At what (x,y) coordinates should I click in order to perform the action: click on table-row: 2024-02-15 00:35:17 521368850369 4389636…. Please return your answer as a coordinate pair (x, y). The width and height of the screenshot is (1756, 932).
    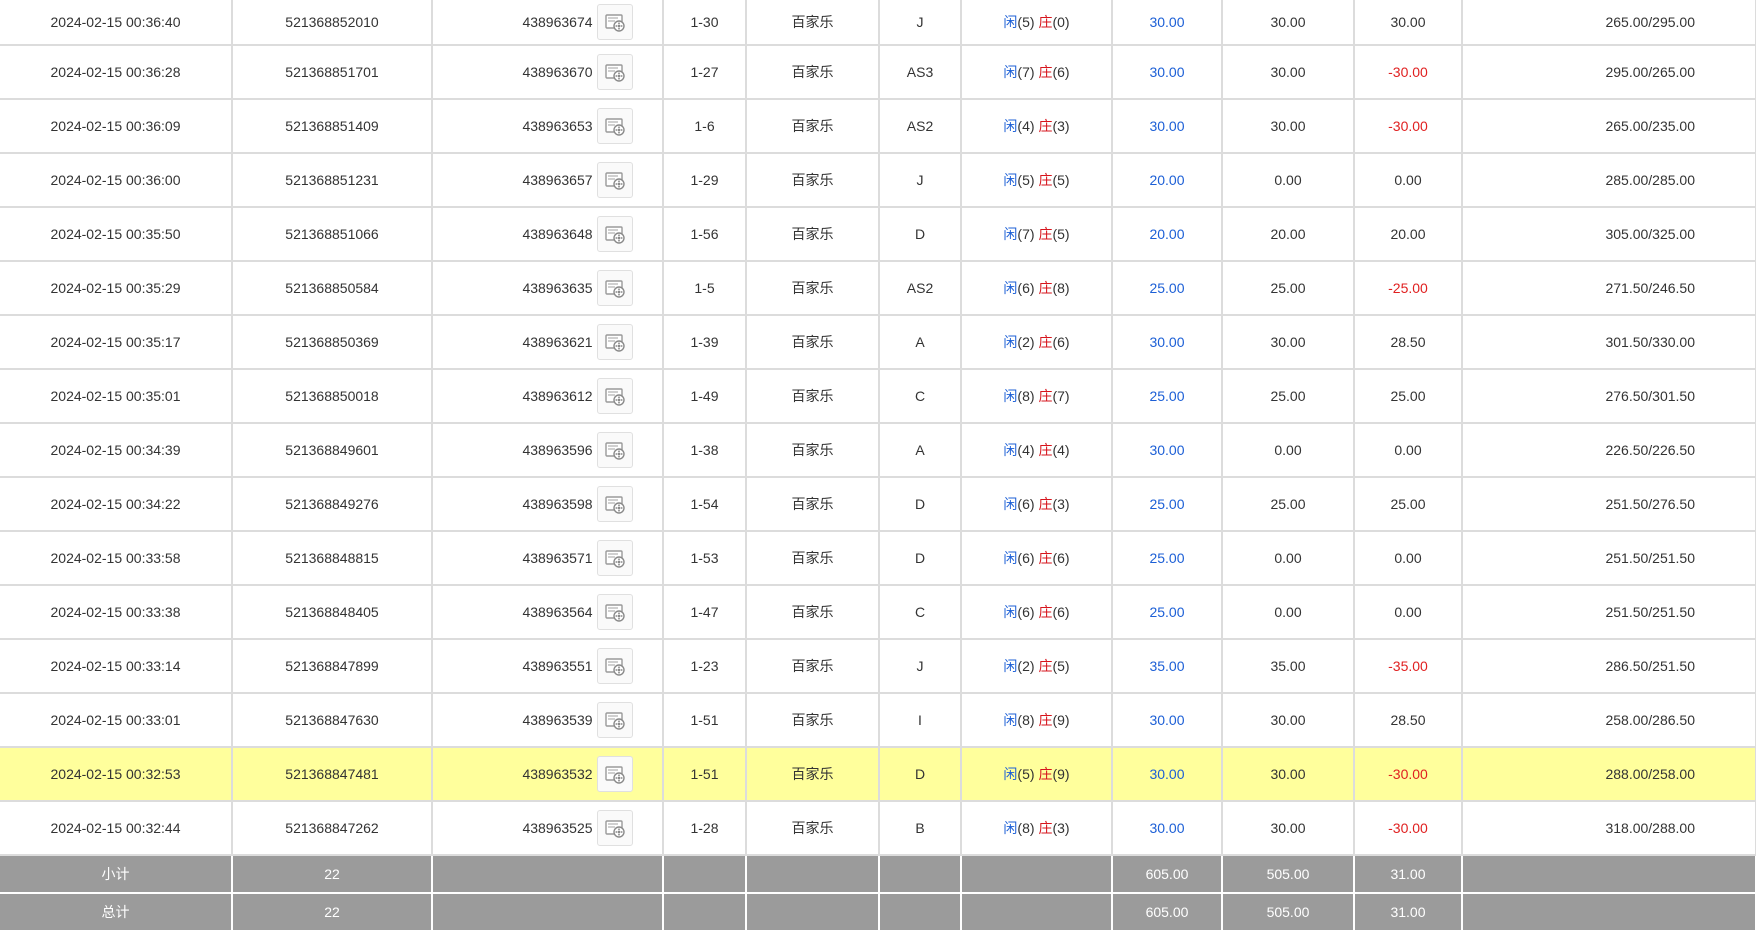
    Looking at the image, I should click on (878, 342).